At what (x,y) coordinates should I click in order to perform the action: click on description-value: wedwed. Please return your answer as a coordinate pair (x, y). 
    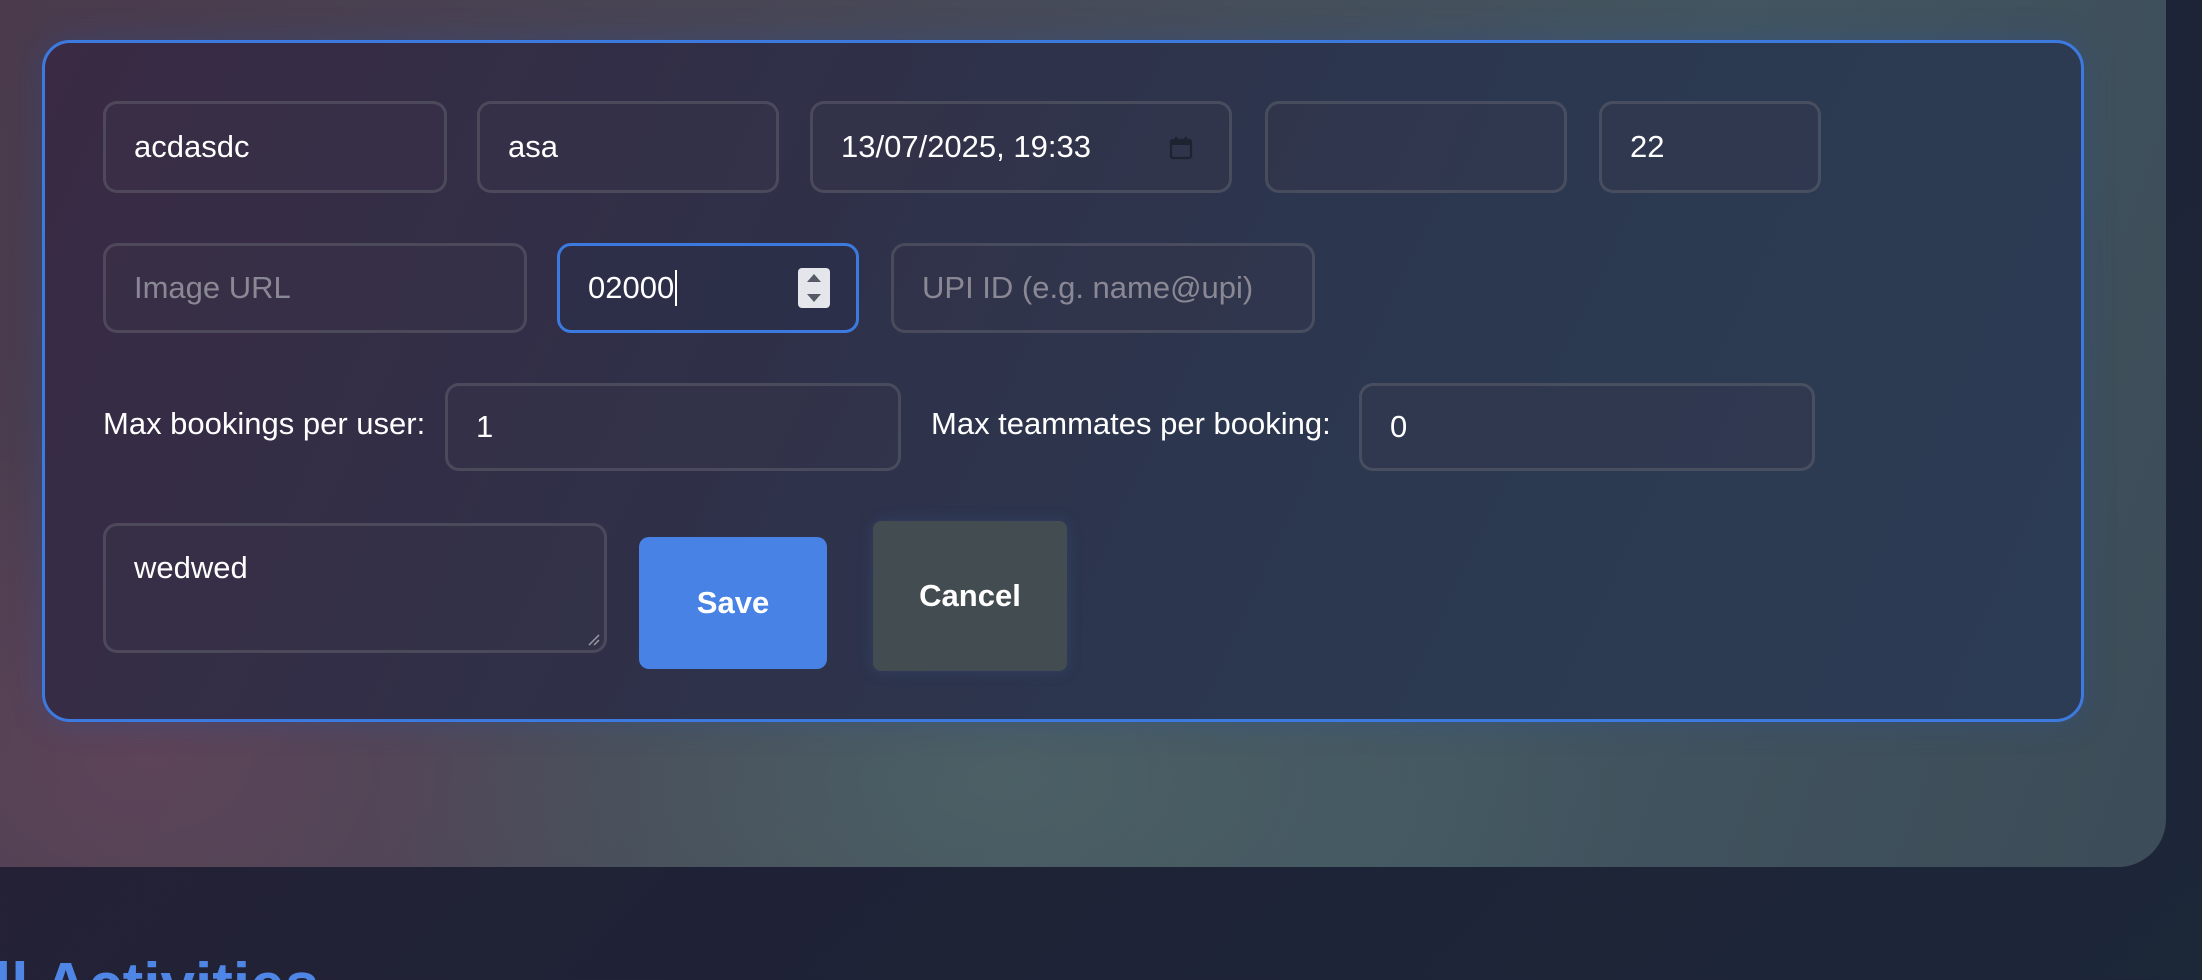
    Looking at the image, I should click on (191, 567).